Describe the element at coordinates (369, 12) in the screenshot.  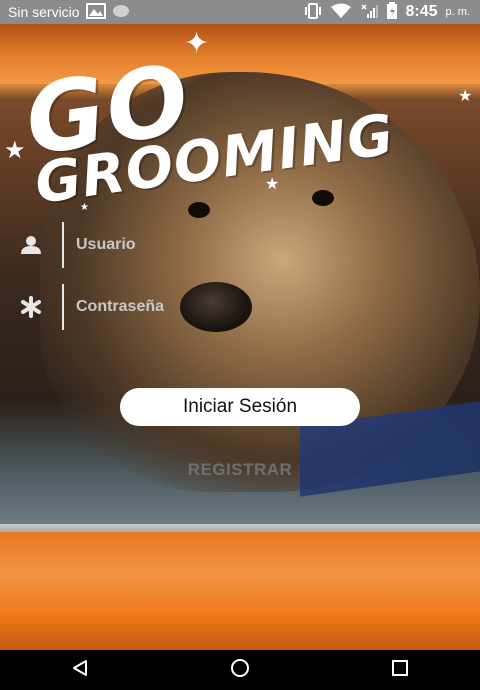
I see `signal-icon` at that location.